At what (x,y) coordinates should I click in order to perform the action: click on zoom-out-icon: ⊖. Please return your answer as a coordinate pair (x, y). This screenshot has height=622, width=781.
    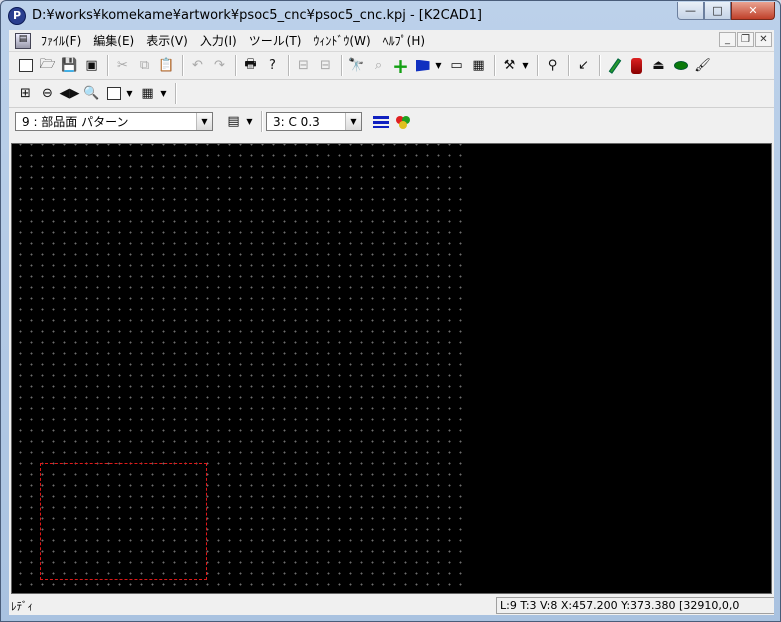
    Looking at the image, I should click on (47, 93).